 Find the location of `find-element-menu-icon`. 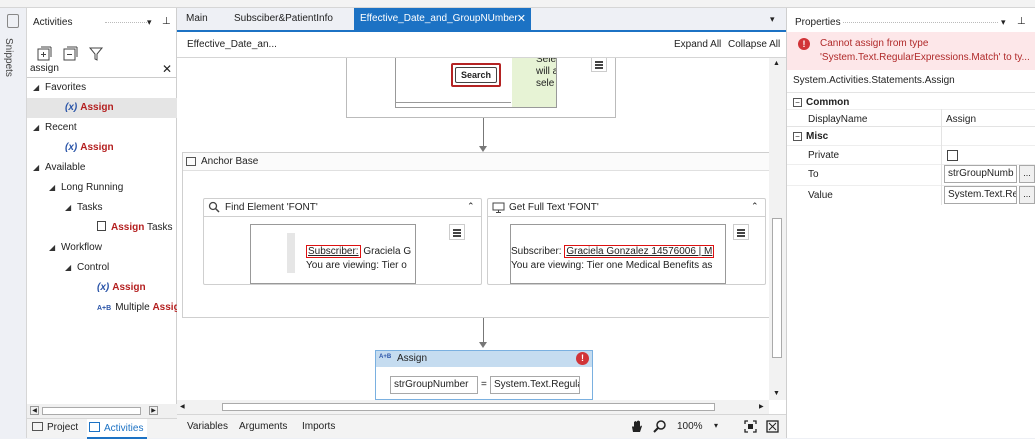

find-element-menu-icon is located at coordinates (457, 232).